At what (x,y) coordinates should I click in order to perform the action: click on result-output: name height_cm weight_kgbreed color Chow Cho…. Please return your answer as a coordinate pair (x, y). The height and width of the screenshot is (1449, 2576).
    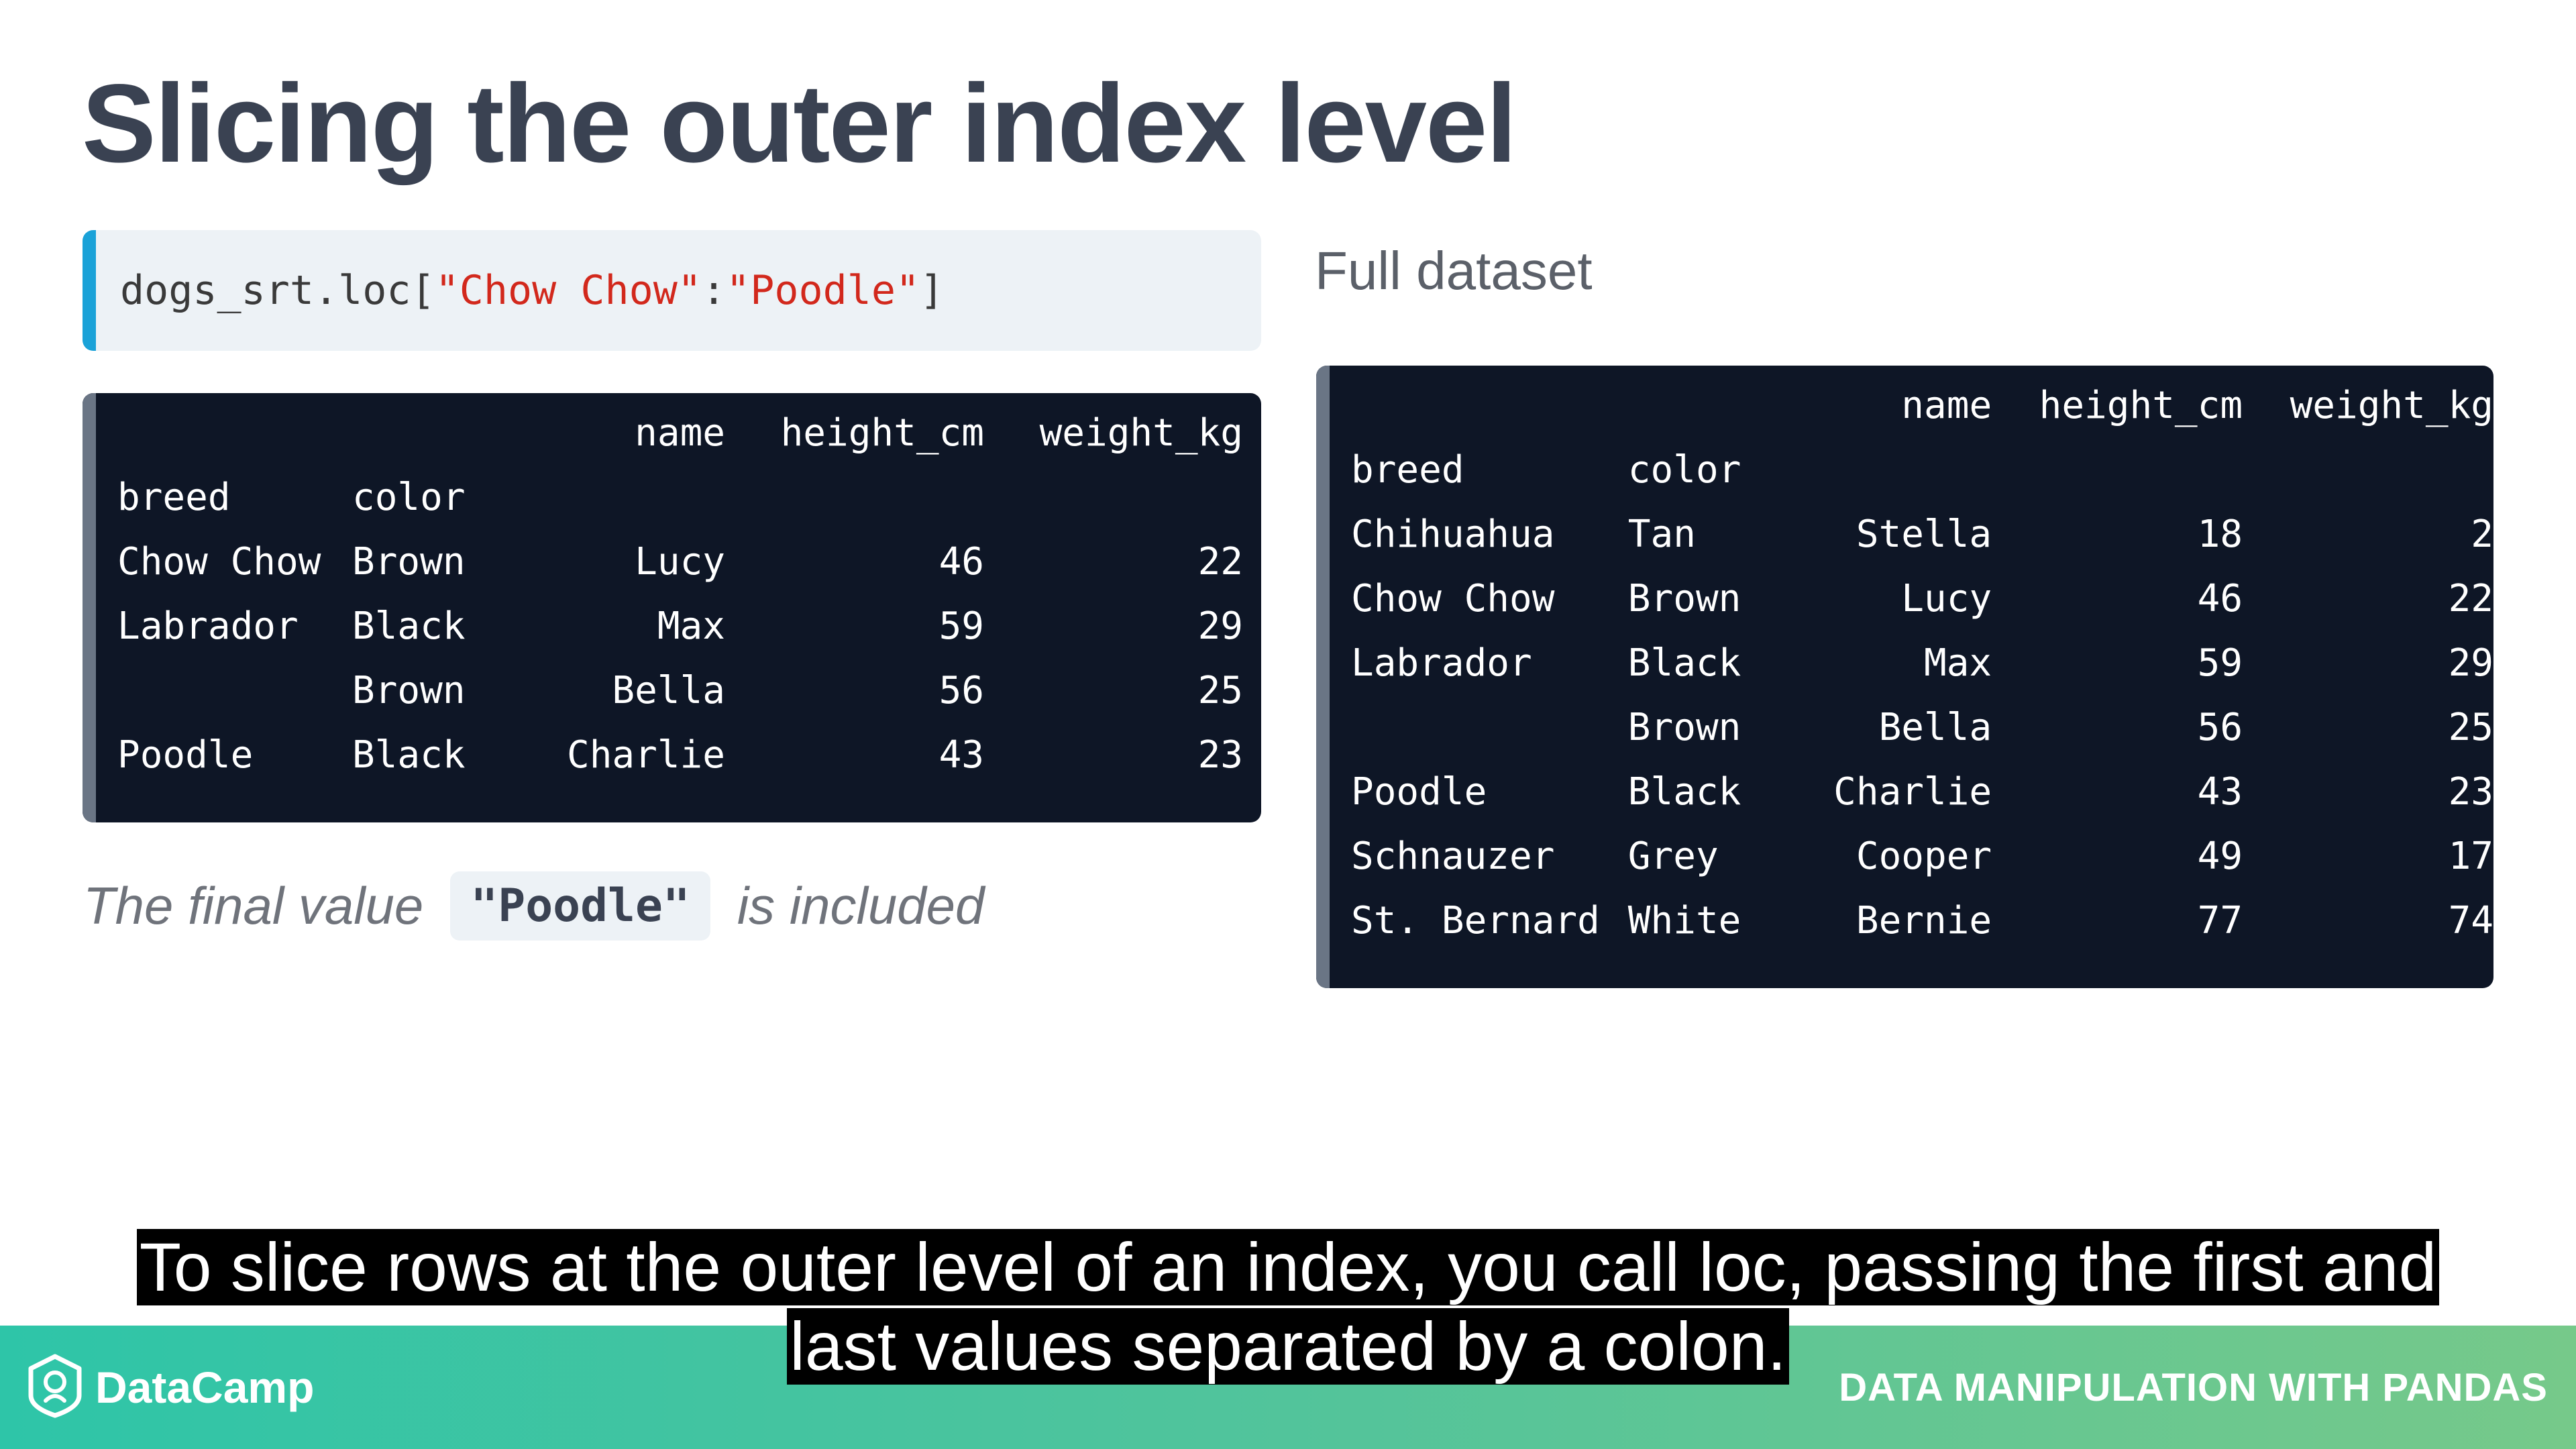
    Looking at the image, I should click on (672, 607).